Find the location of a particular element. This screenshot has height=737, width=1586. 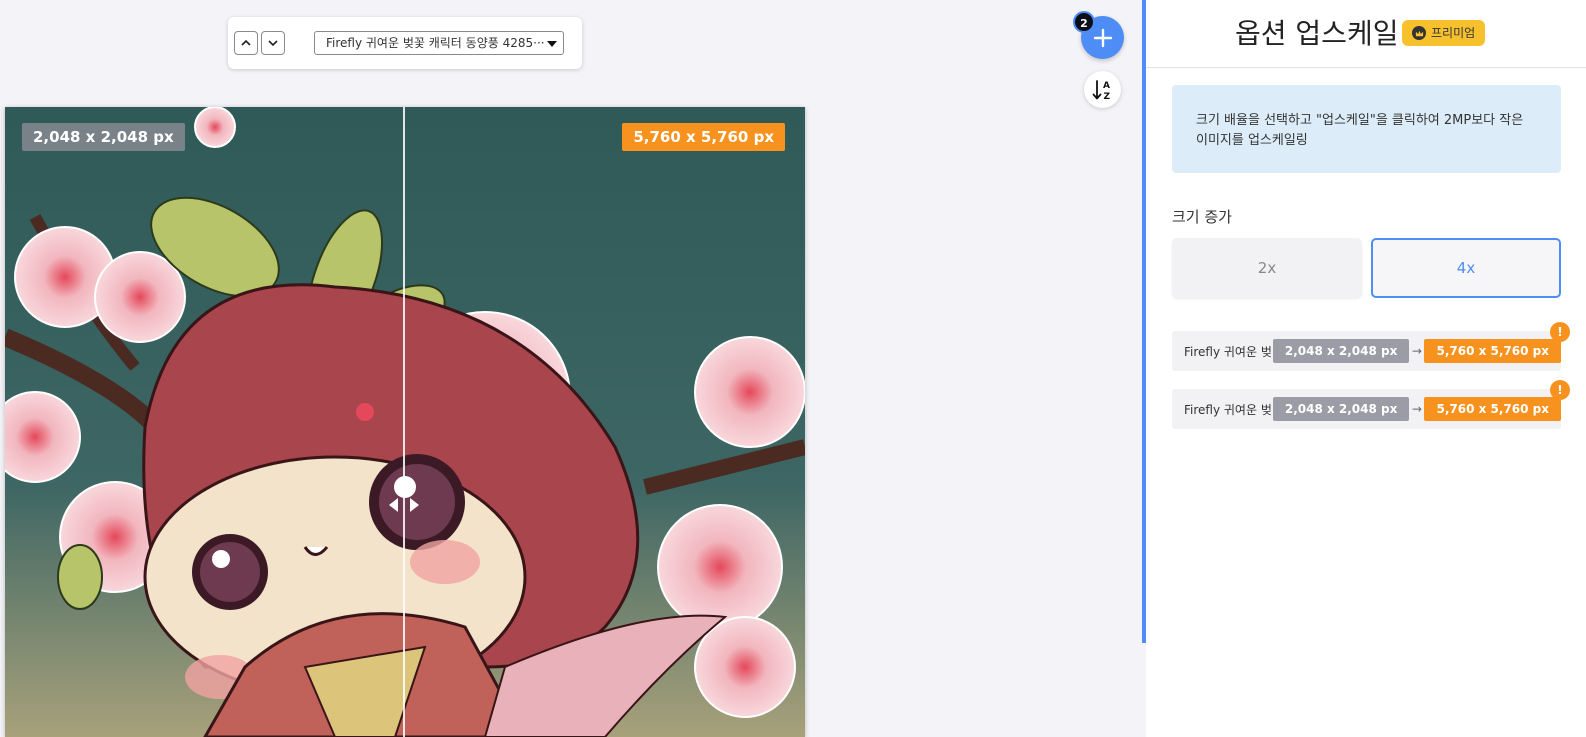

sort-alpha-down-icon: A Z is located at coordinates (1101, 90).